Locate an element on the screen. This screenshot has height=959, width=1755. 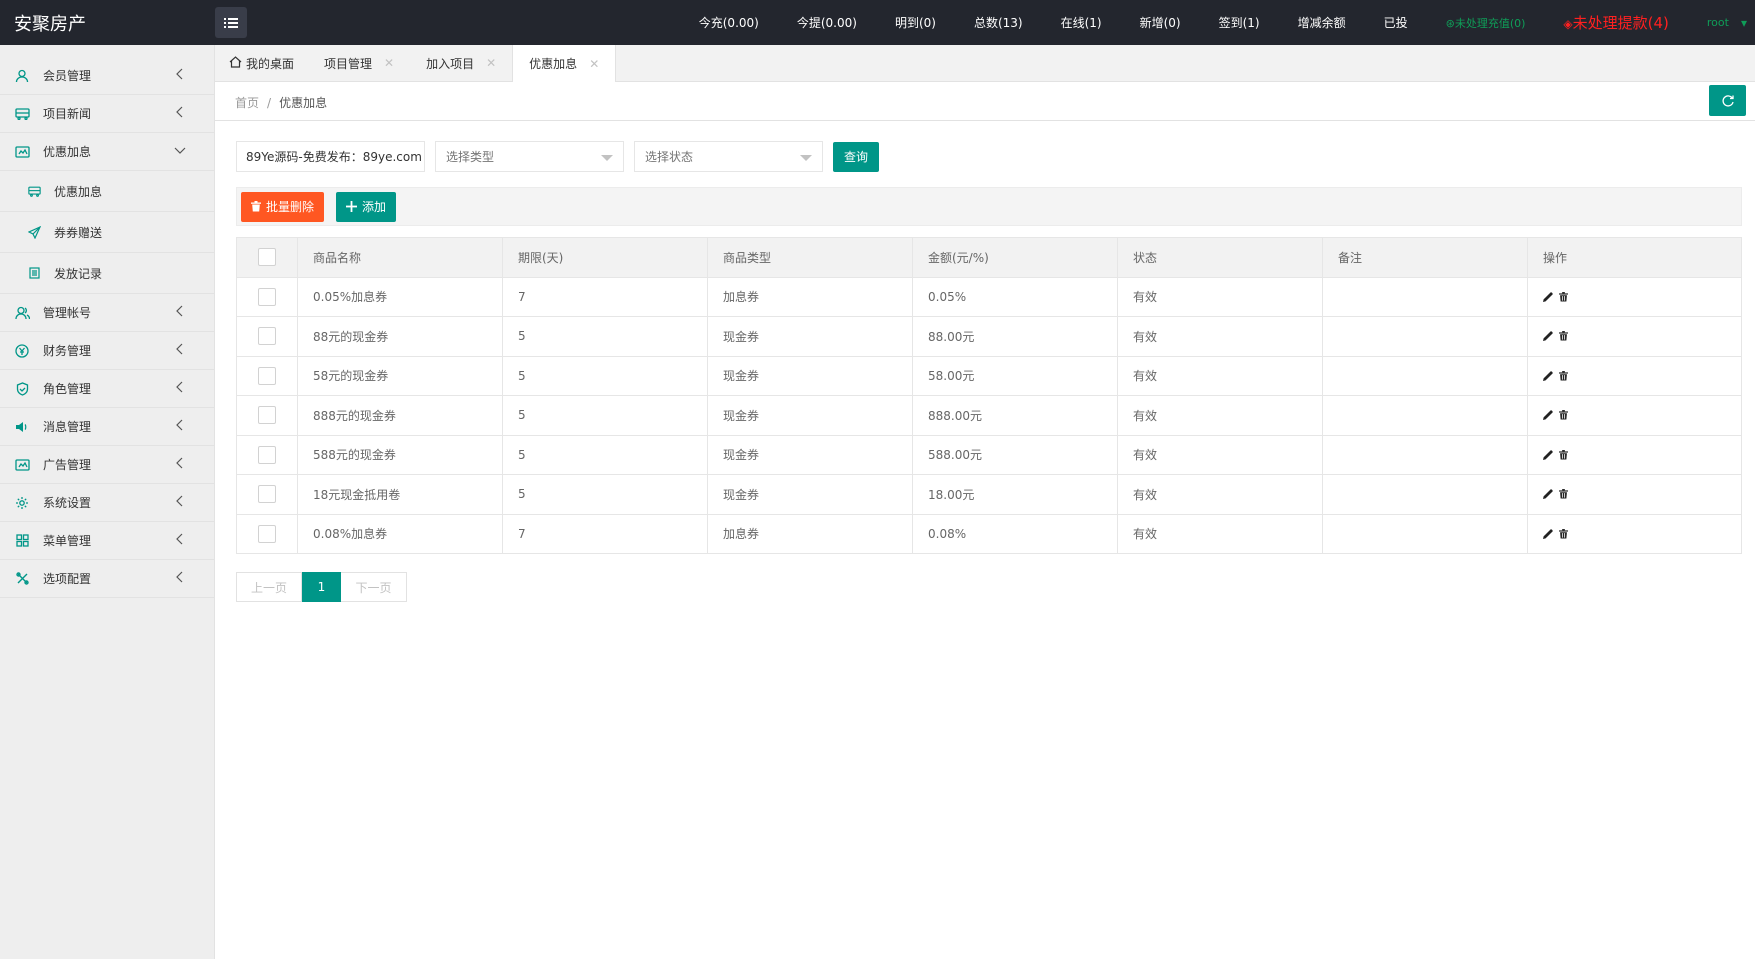
menu-toggle-button is located at coordinates (231, 22).